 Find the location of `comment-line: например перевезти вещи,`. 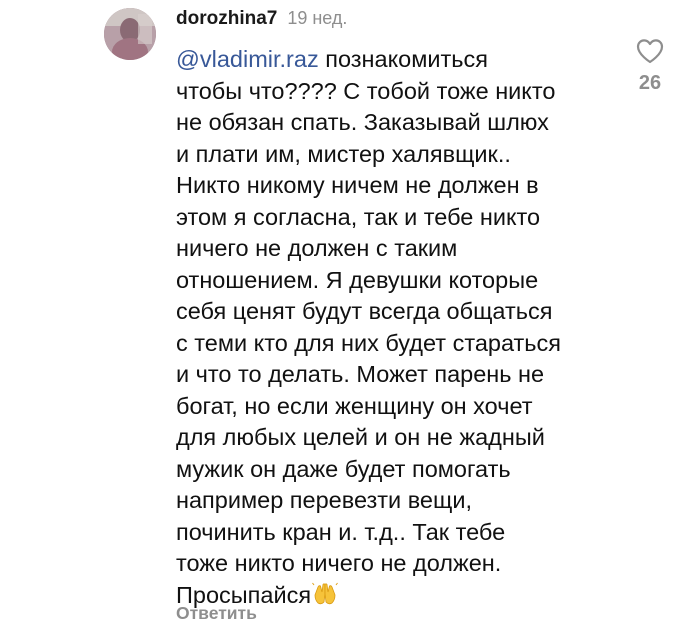

comment-line: например перевезти вещи, is located at coordinates (324, 500).